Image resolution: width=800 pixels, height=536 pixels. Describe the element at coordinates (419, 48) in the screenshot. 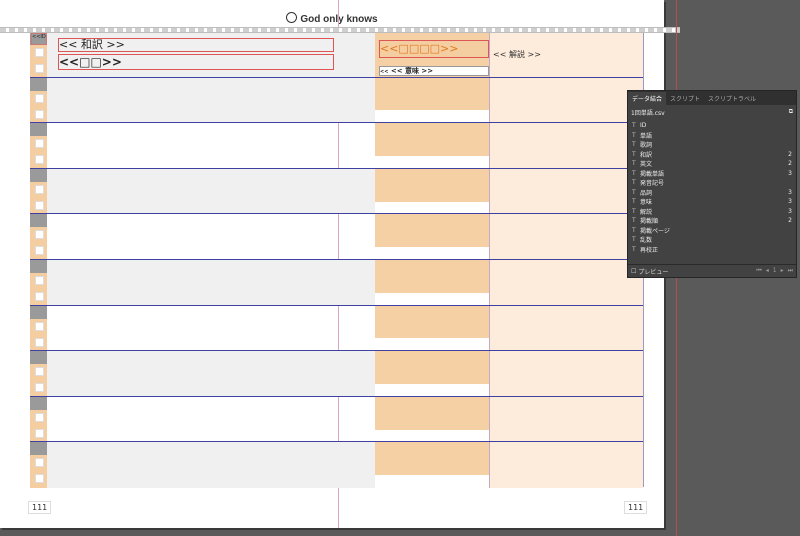

I see `headword-text: <<□□□□>>` at that location.